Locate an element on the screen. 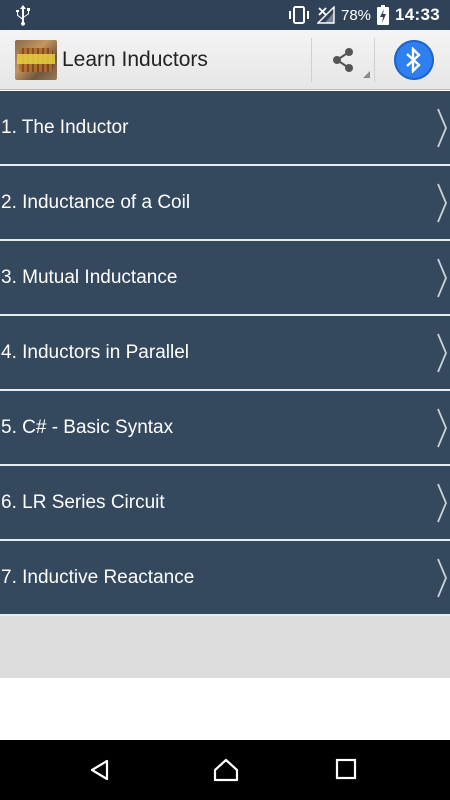 This screenshot has width=450, height=800. battery-charging-icon is located at coordinates (383, 15).